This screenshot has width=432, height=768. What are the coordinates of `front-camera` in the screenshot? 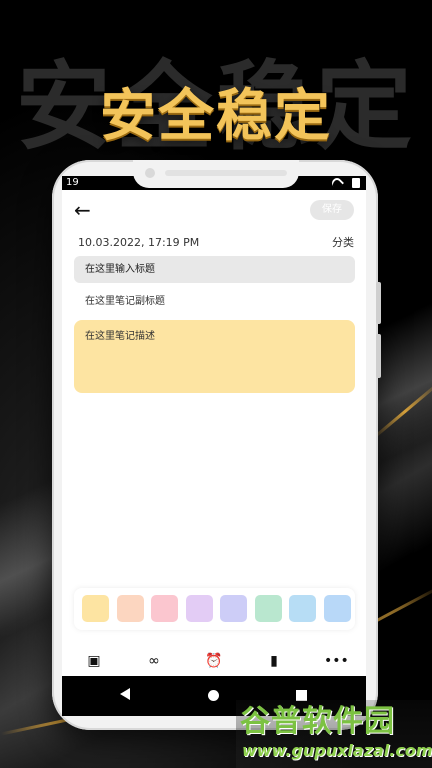 It's located at (150, 173).